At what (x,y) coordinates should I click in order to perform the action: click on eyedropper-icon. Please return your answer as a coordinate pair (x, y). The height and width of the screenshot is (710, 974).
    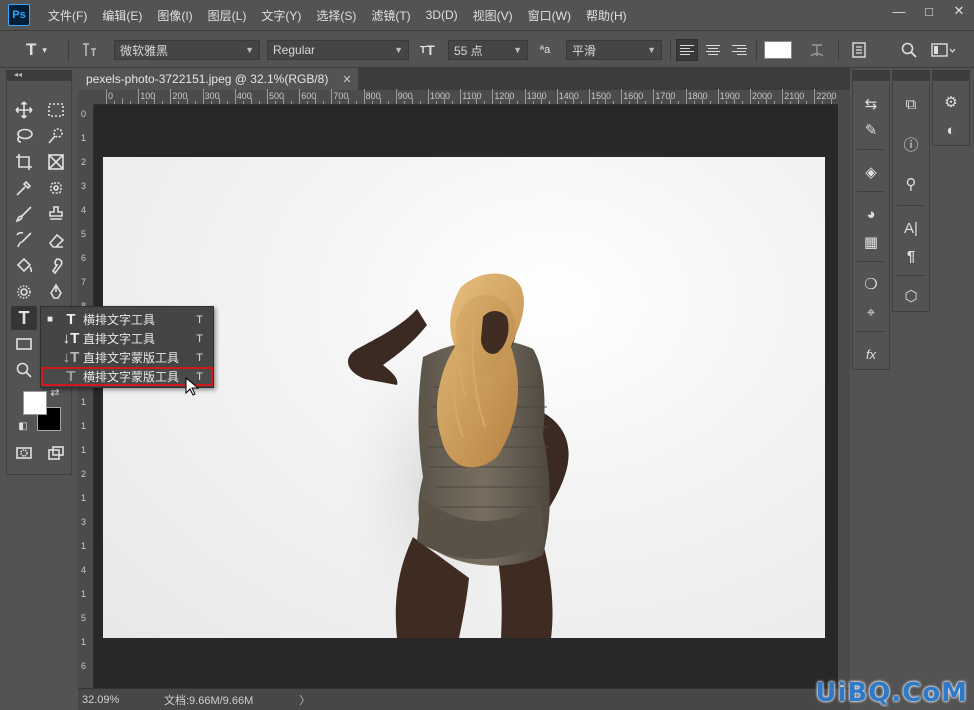
    Looking at the image, I should click on (24, 188).